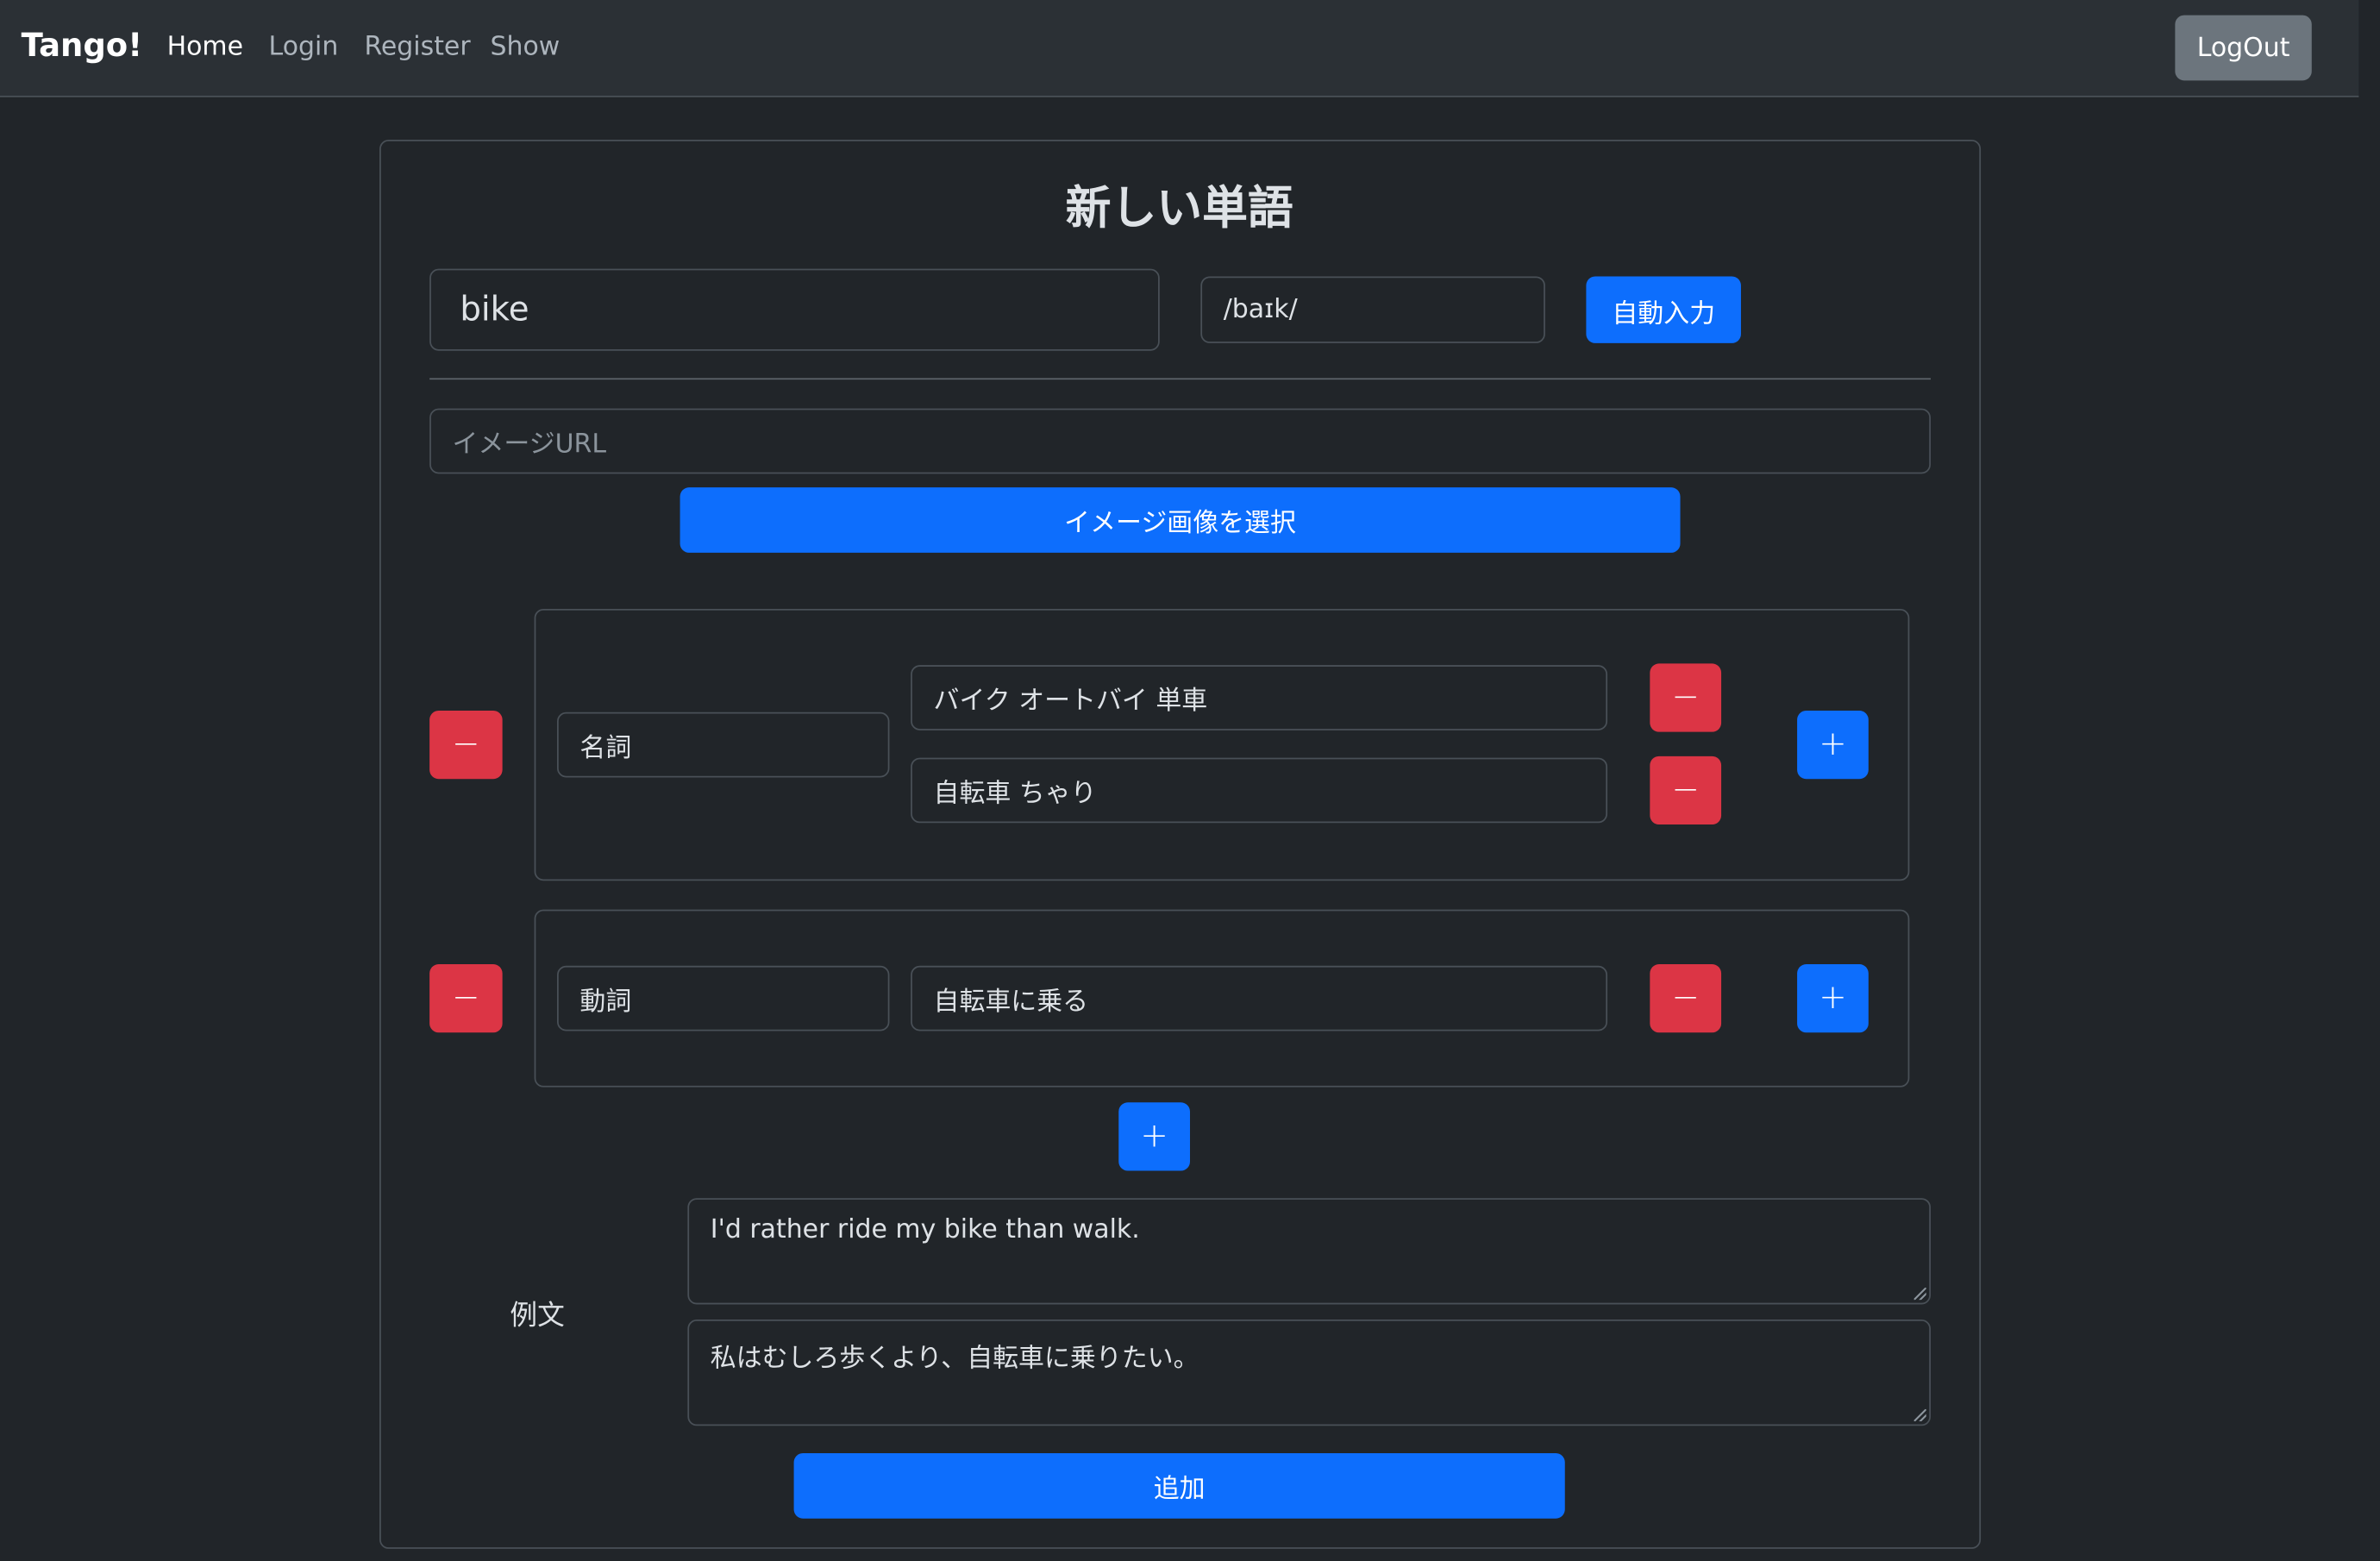  What do you see at coordinates (1260, 998) in the screenshot?
I see `meaning-input: 自転車に乗る` at bounding box center [1260, 998].